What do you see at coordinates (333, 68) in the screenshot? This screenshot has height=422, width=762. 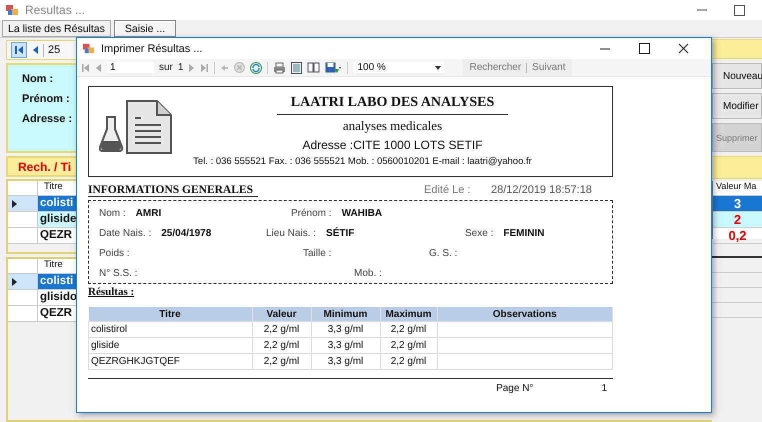 I see `save-icon` at bounding box center [333, 68].